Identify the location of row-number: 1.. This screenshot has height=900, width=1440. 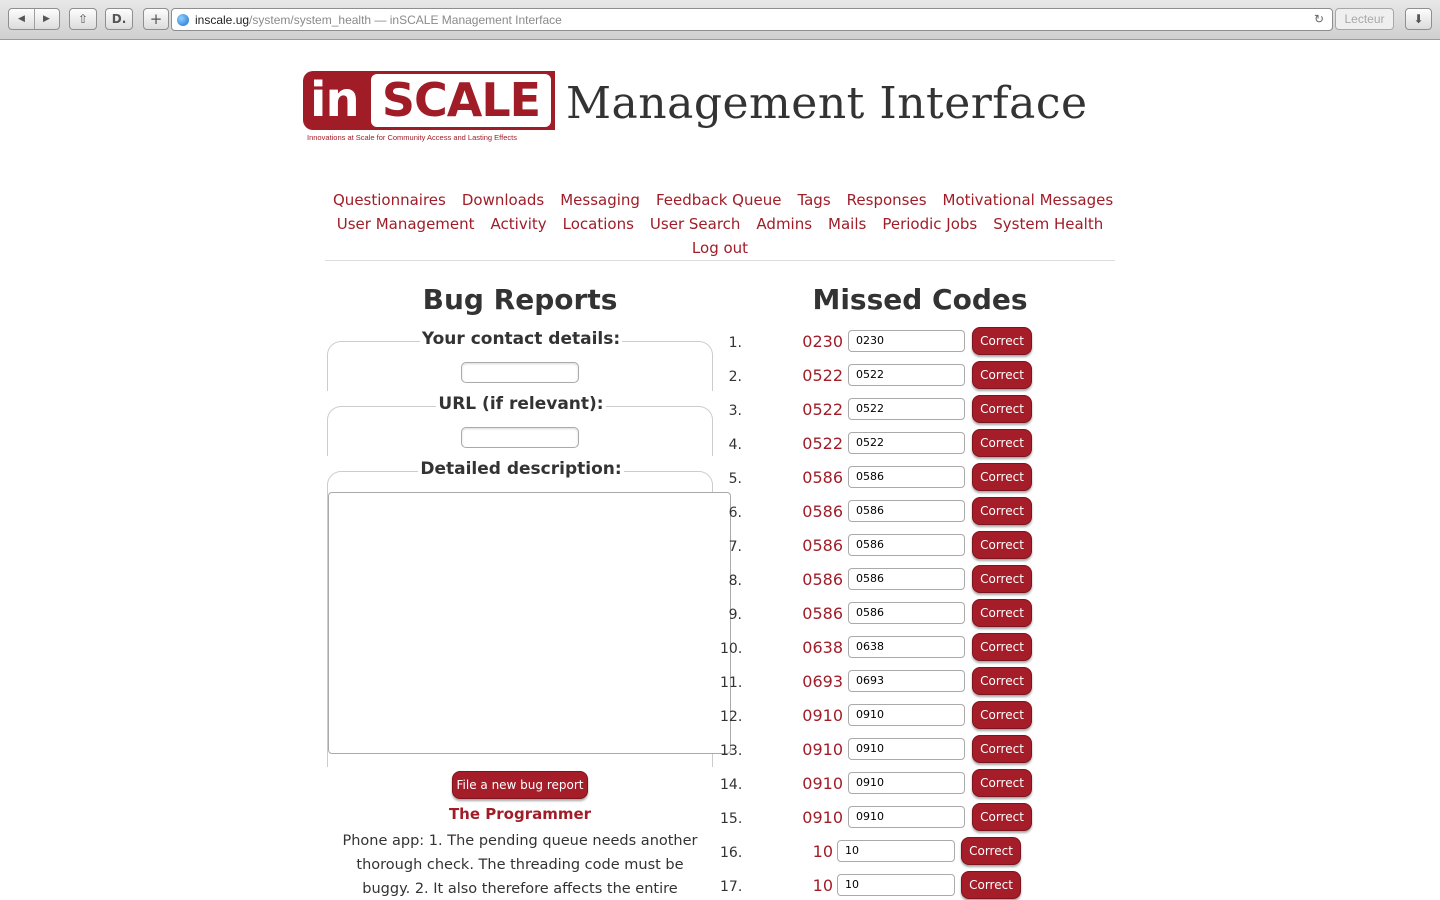
(735, 343).